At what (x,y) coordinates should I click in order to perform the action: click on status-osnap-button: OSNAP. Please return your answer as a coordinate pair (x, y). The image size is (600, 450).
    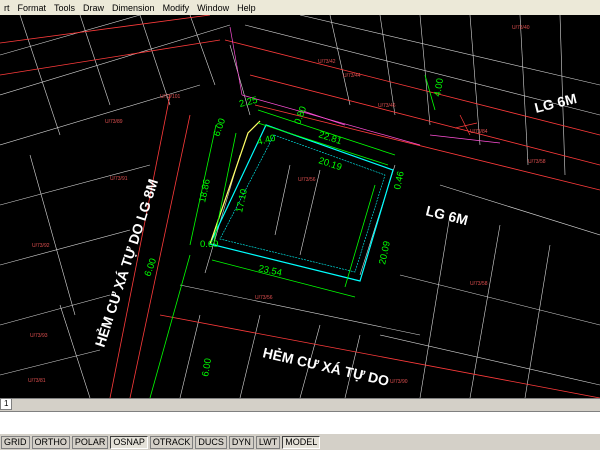
    Looking at the image, I should click on (129, 442).